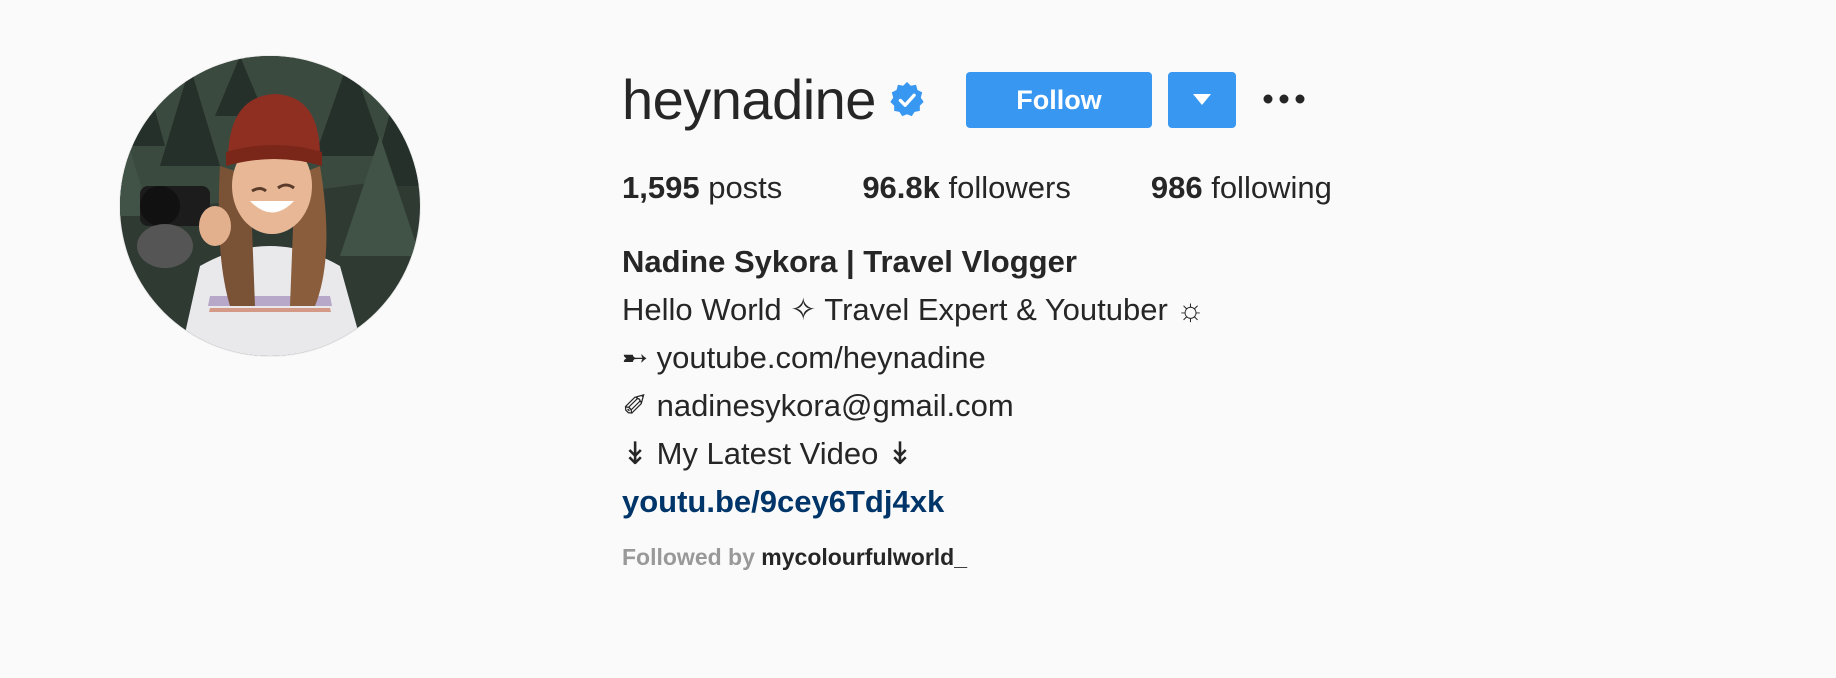  I want to click on followers-stat: 96.8k followers, so click(966, 188).